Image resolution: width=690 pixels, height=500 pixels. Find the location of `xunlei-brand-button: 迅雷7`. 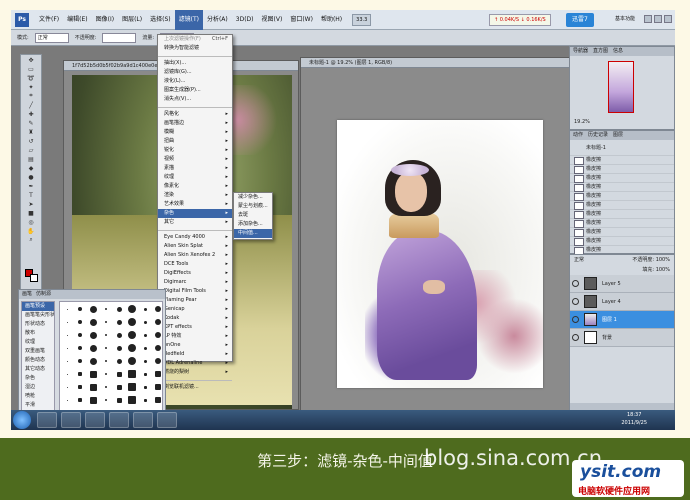

xunlei-brand-button: 迅雷7 is located at coordinates (580, 20).